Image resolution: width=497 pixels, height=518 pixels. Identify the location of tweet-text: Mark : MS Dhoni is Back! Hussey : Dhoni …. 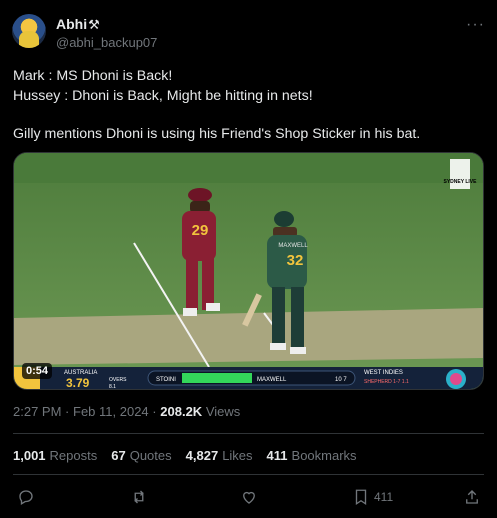
(248, 105).